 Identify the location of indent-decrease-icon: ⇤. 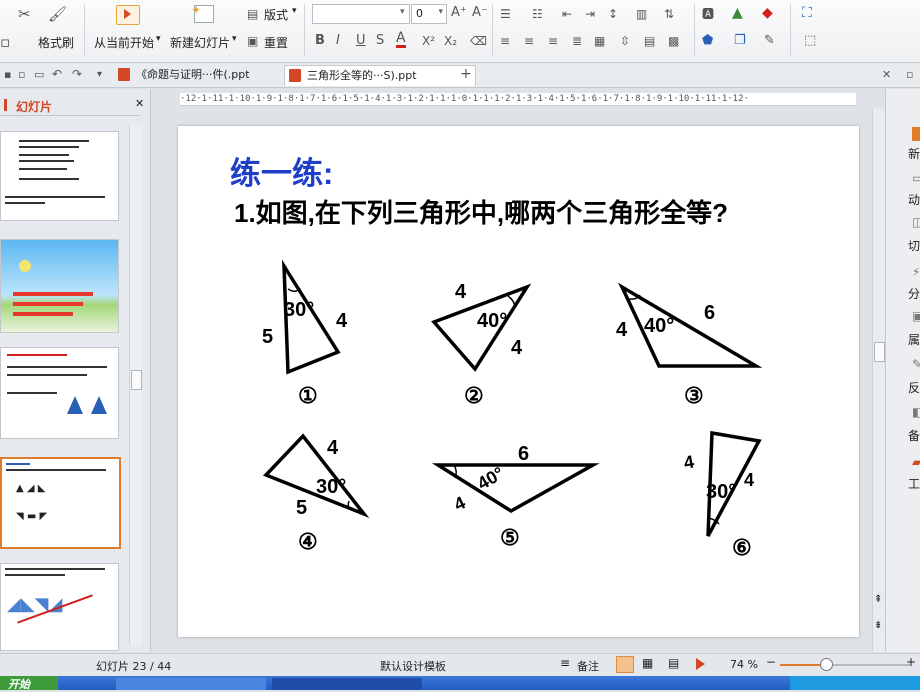
(567, 14).